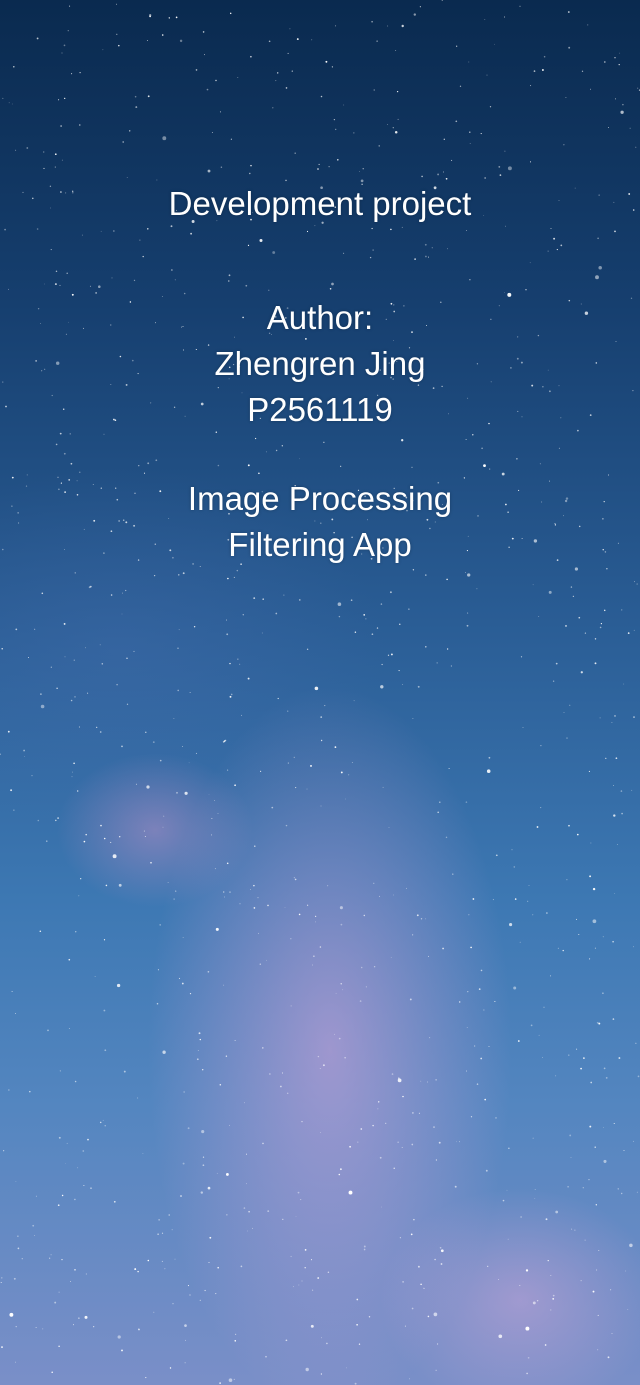 The height and width of the screenshot is (1385, 640). Describe the element at coordinates (320, 498) in the screenshot. I see `app-title-line-1: Image Processing` at that location.